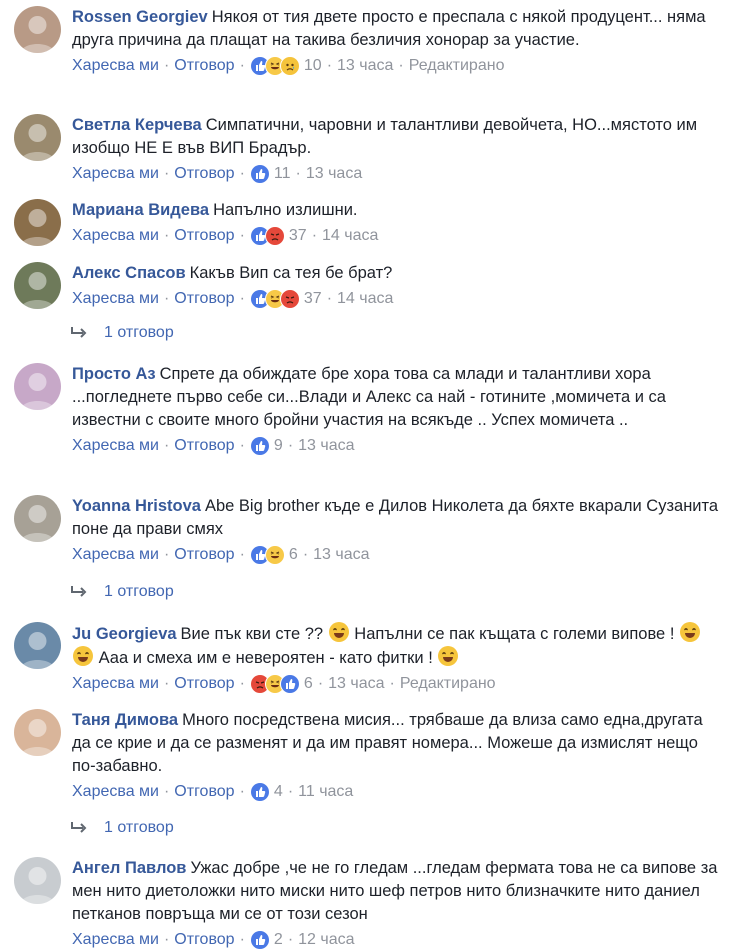 The height and width of the screenshot is (952, 730). I want to click on reply-arrow-icon, so click(79, 592).